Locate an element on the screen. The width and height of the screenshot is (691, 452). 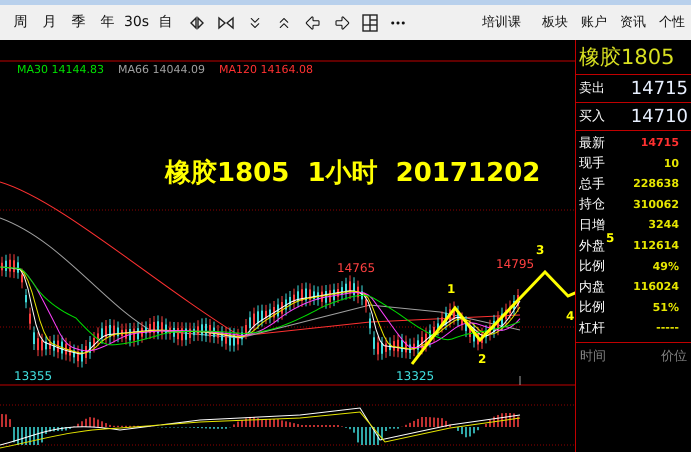
menu-item: 账户 is located at coordinates (594, 22).